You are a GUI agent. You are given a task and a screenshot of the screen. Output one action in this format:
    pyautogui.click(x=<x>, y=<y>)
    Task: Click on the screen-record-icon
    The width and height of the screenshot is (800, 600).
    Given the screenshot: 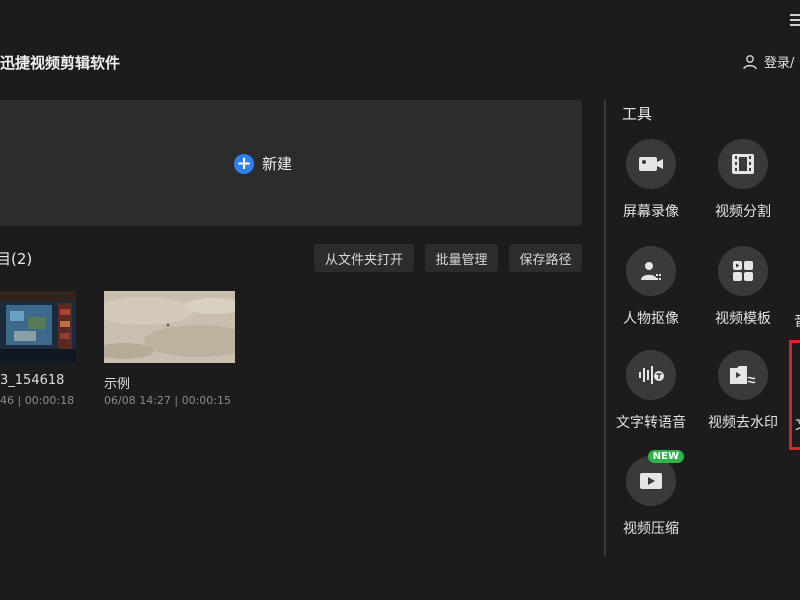 What is the action you would take?
    pyautogui.click(x=651, y=164)
    